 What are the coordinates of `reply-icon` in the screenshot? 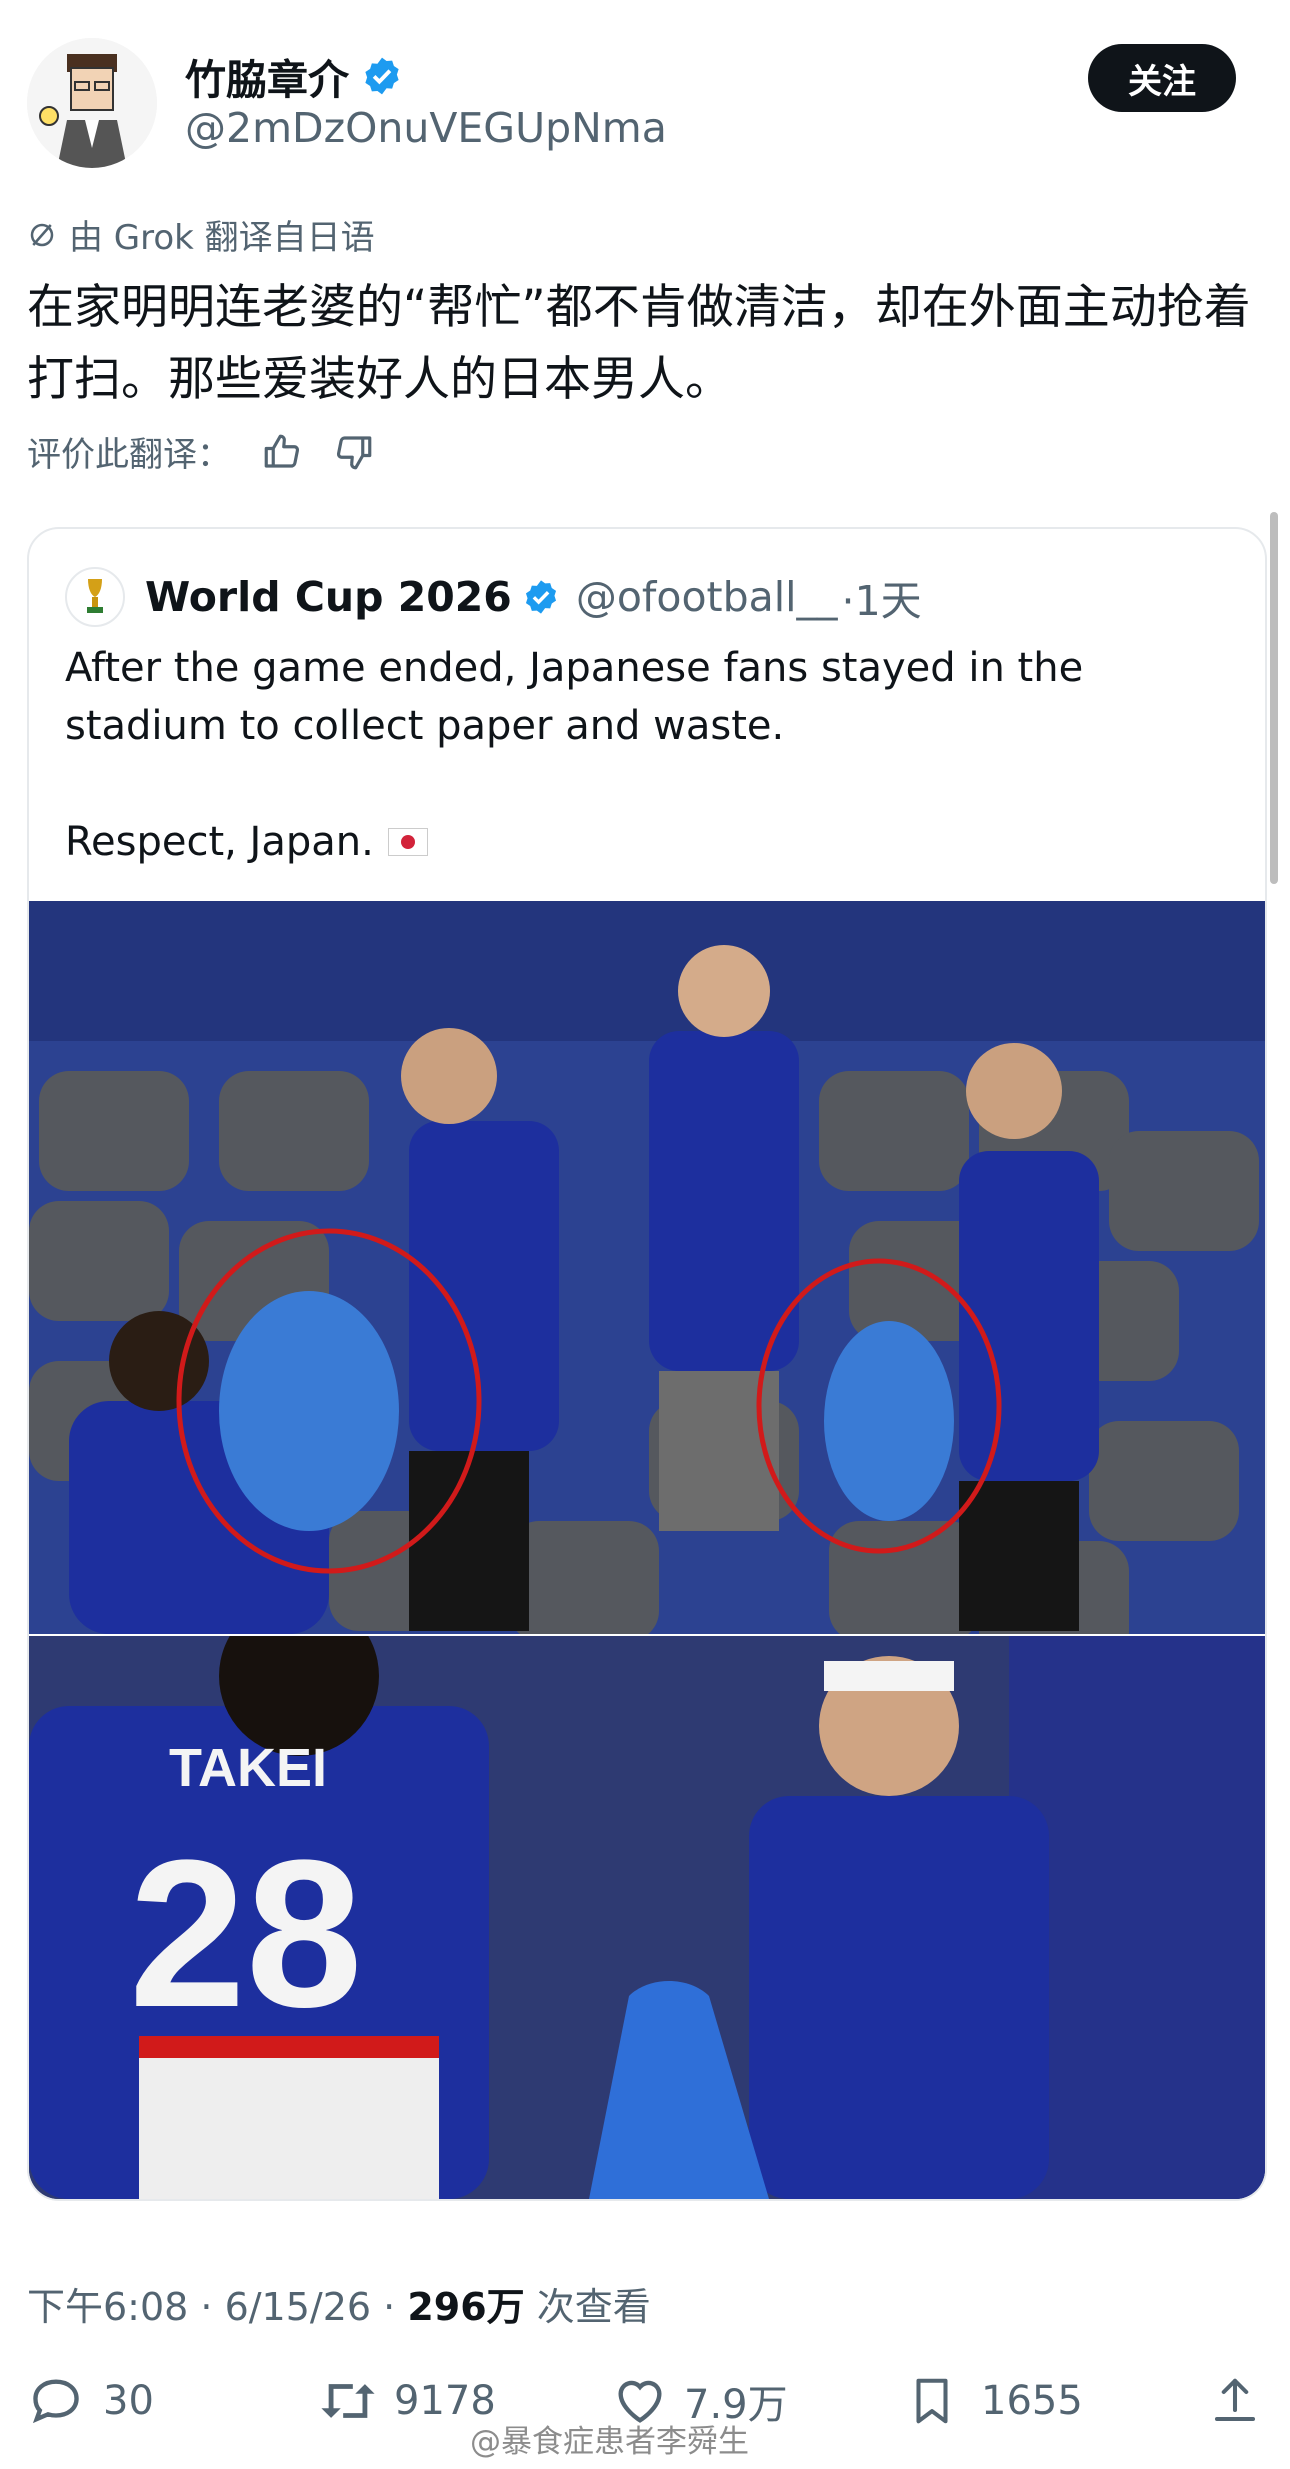 It's located at (55, 2401).